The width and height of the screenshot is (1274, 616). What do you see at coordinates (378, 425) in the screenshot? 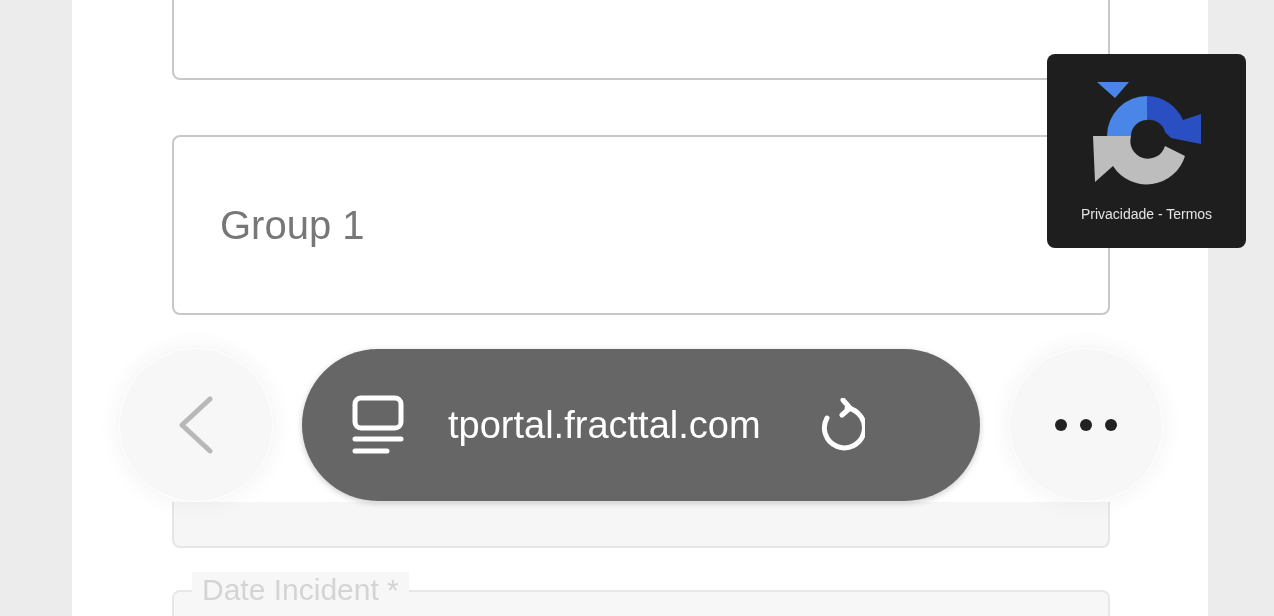
I see `tabs-icon` at bounding box center [378, 425].